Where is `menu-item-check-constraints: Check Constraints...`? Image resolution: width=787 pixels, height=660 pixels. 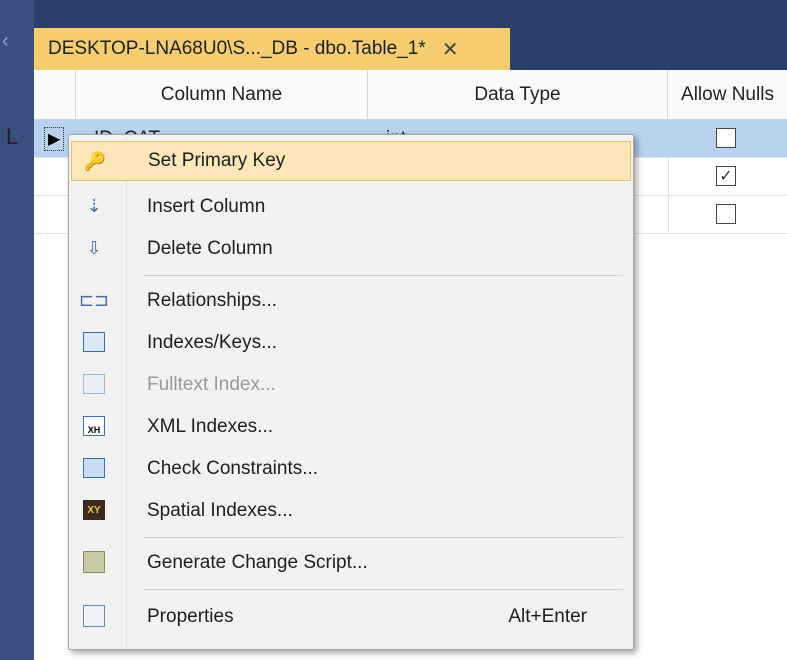 menu-item-check-constraints: Check Constraints... is located at coordinates (351, 469).